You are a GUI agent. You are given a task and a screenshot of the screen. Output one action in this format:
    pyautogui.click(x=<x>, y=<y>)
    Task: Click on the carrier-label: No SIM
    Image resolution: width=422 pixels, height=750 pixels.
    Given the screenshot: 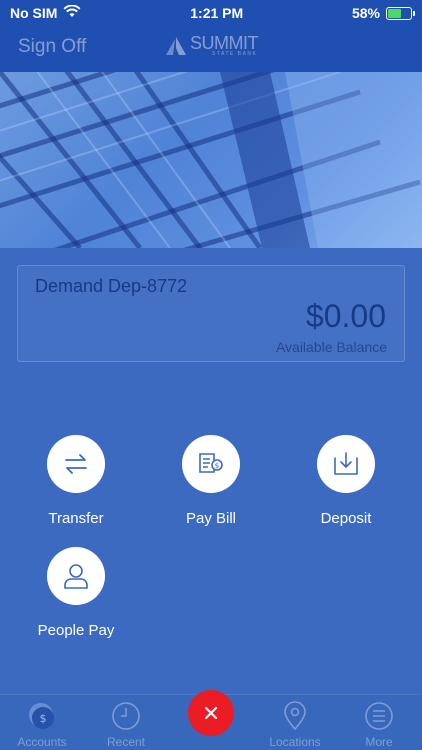 What is the action you would take?
    pyautogui.click(x=34, y=13)
    